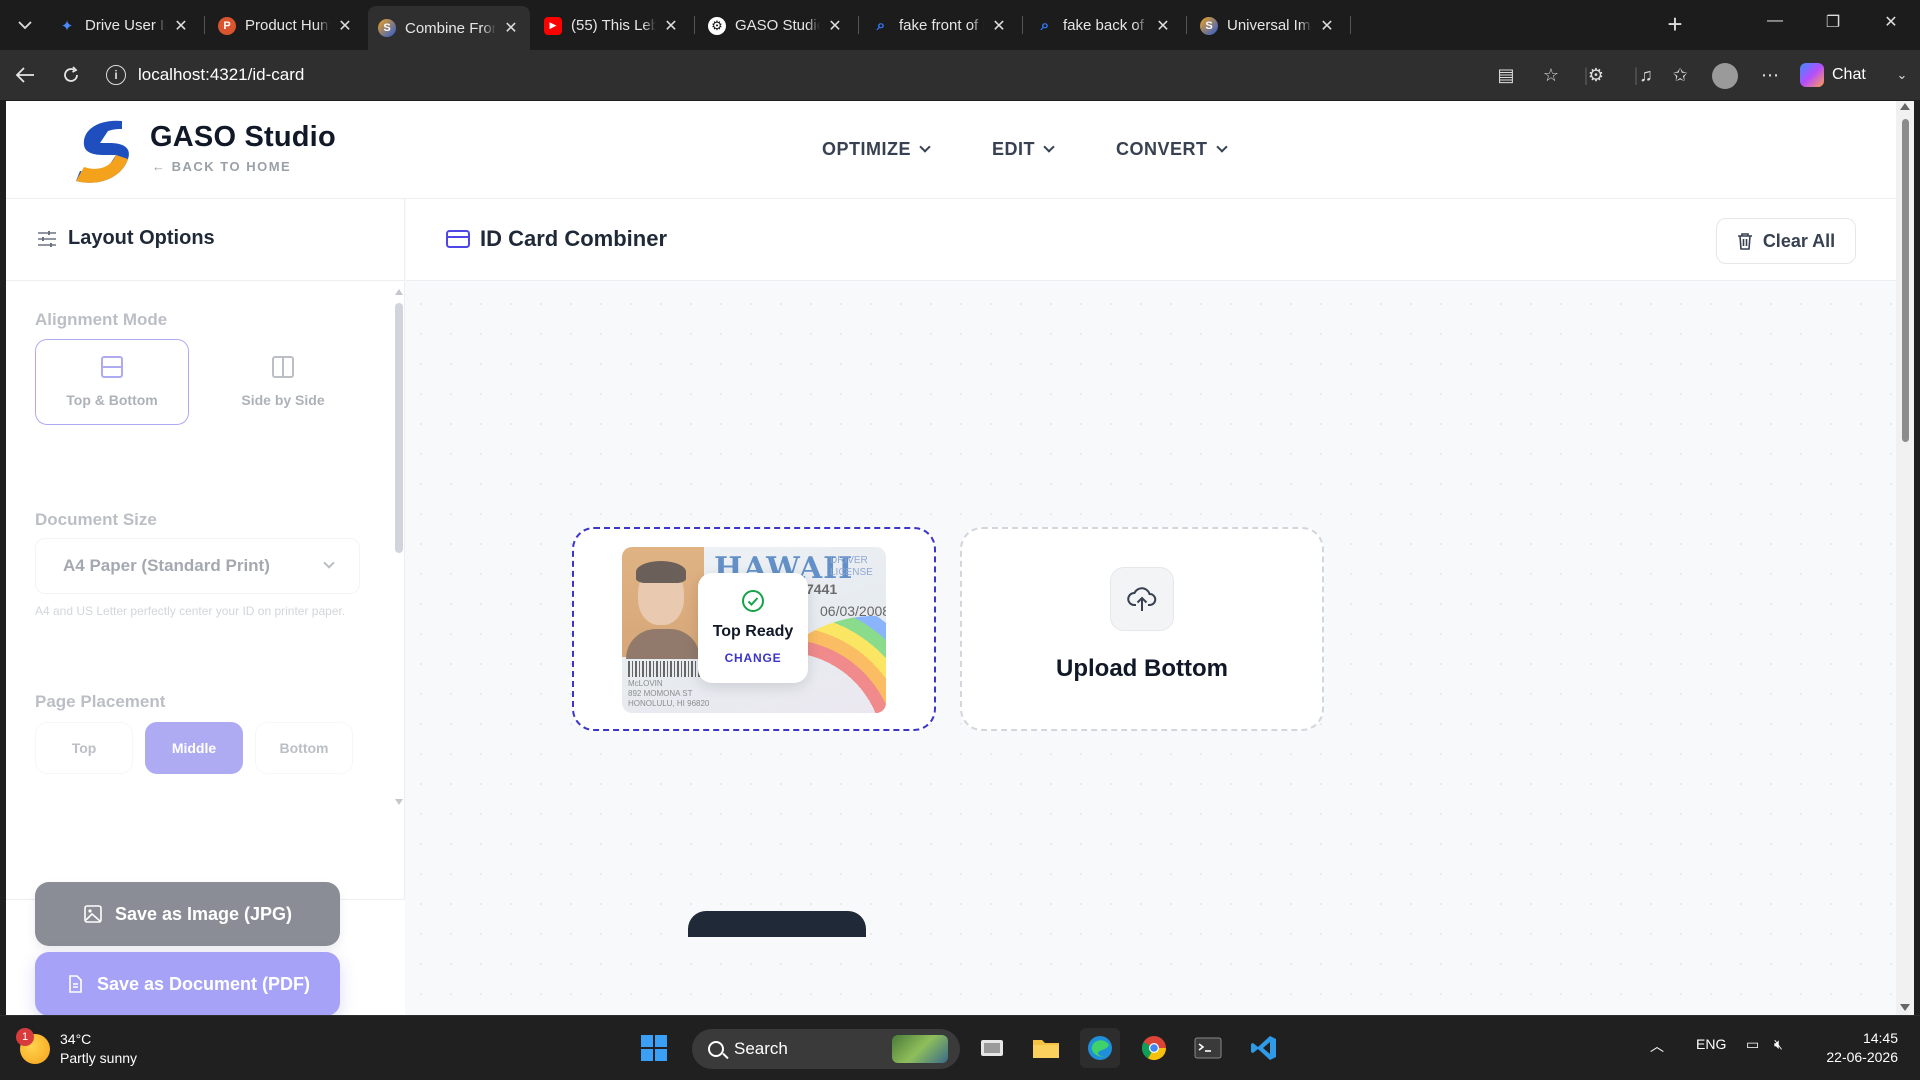 The image size is (1920, 1080). I want to click on temperature: 34°C, so click(76, 1039).